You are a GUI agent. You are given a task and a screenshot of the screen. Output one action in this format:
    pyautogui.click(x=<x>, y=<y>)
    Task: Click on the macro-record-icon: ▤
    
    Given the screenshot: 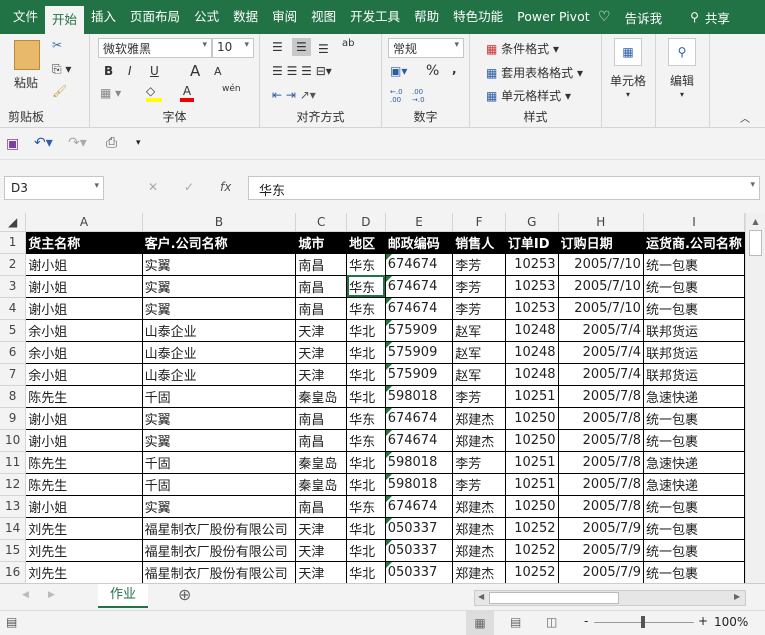 What is the action you would take?
    pyautogui.click(x=11, y=622)
    